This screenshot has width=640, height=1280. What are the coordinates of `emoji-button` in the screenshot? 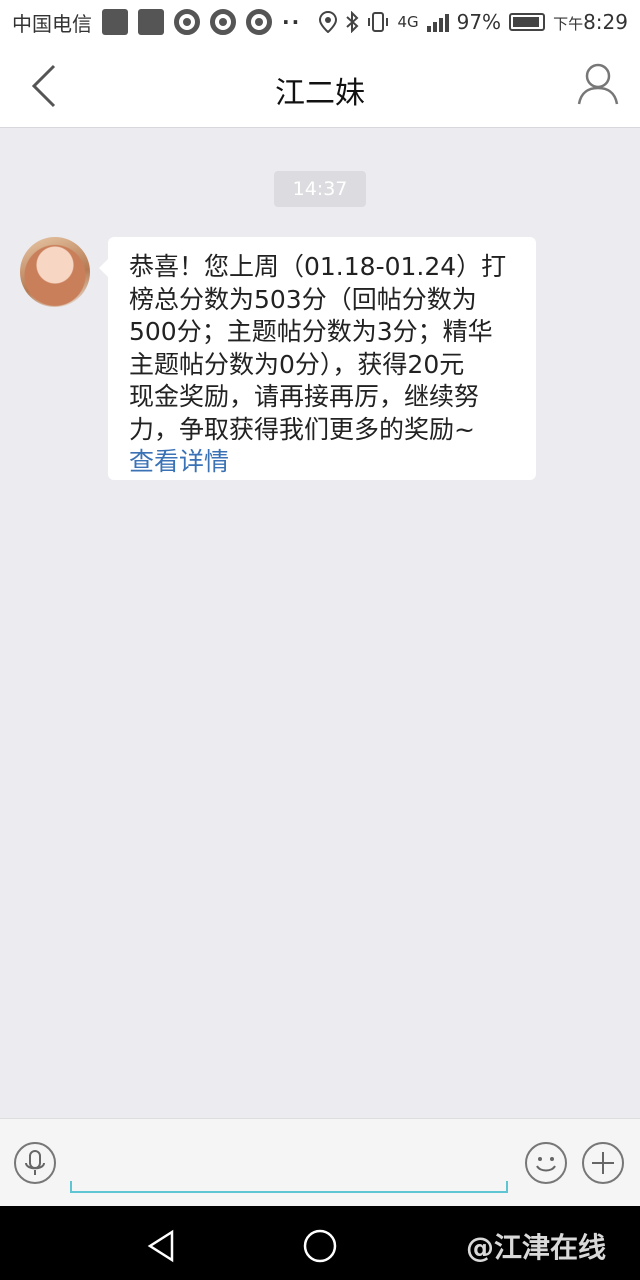 It's located at (546, 1163).